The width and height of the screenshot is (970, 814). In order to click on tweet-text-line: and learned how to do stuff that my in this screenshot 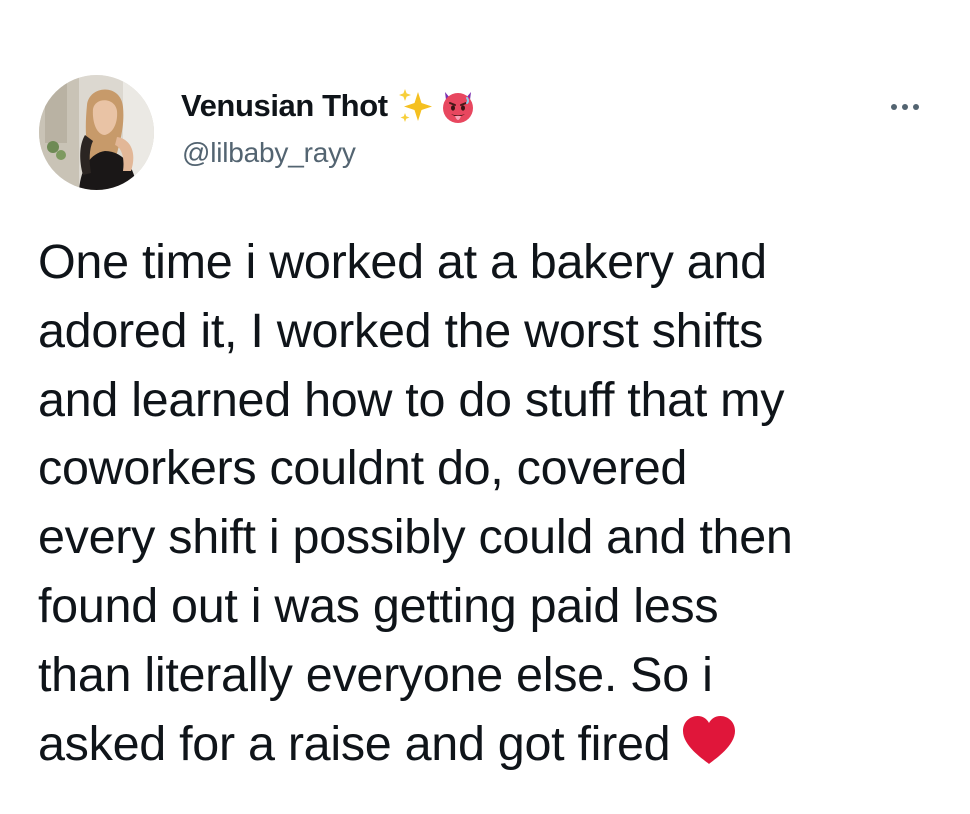, I will do `click(411, 399)`.